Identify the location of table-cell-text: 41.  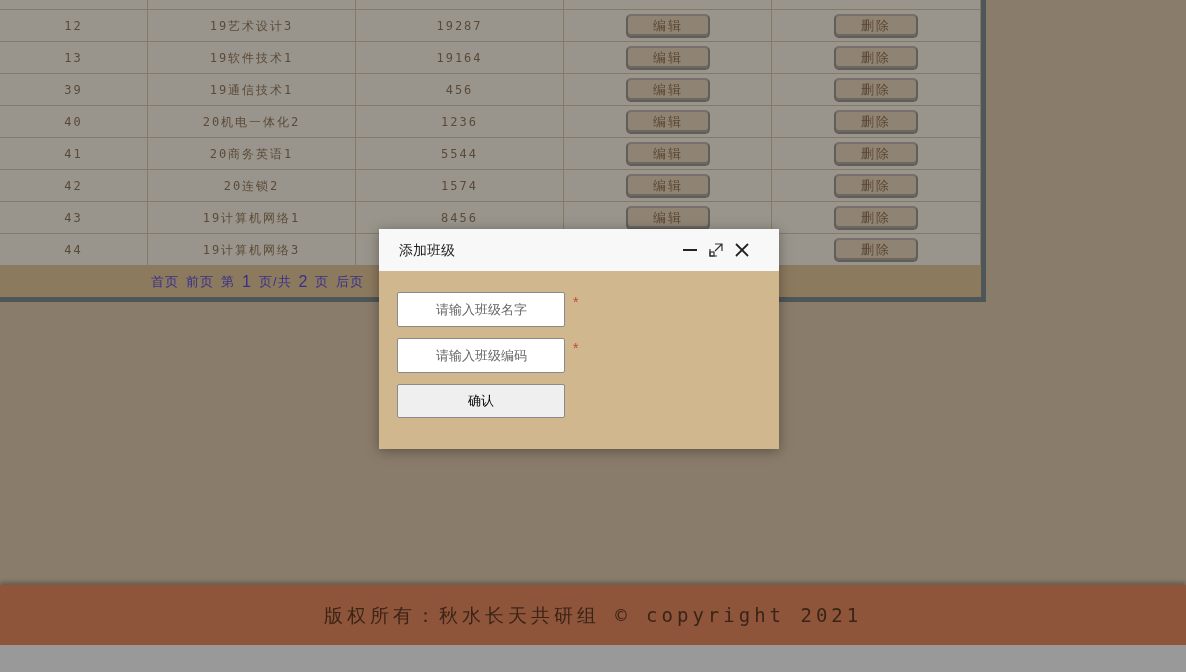
(73, 154).